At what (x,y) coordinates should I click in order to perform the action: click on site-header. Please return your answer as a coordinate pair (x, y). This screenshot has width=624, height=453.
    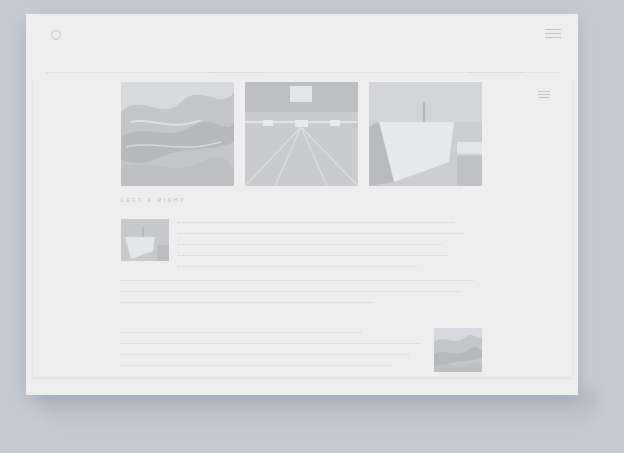
    Looking at the image, I should click on (302, 43).